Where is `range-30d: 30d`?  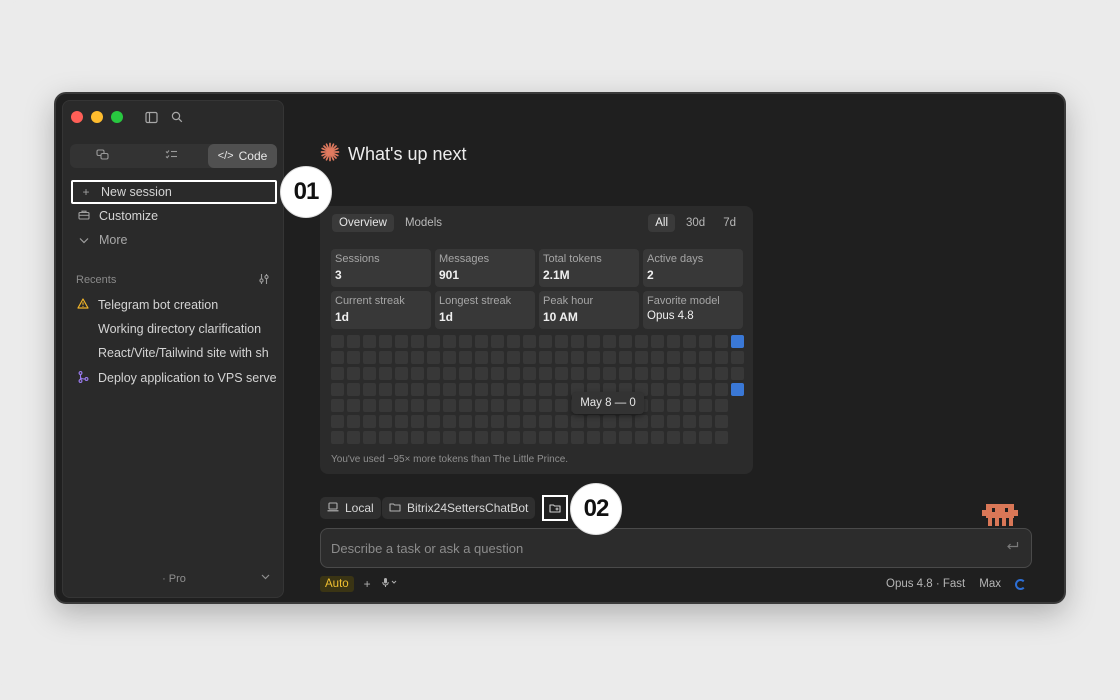
range-30d: 30d is located at coordinates (695, 223).